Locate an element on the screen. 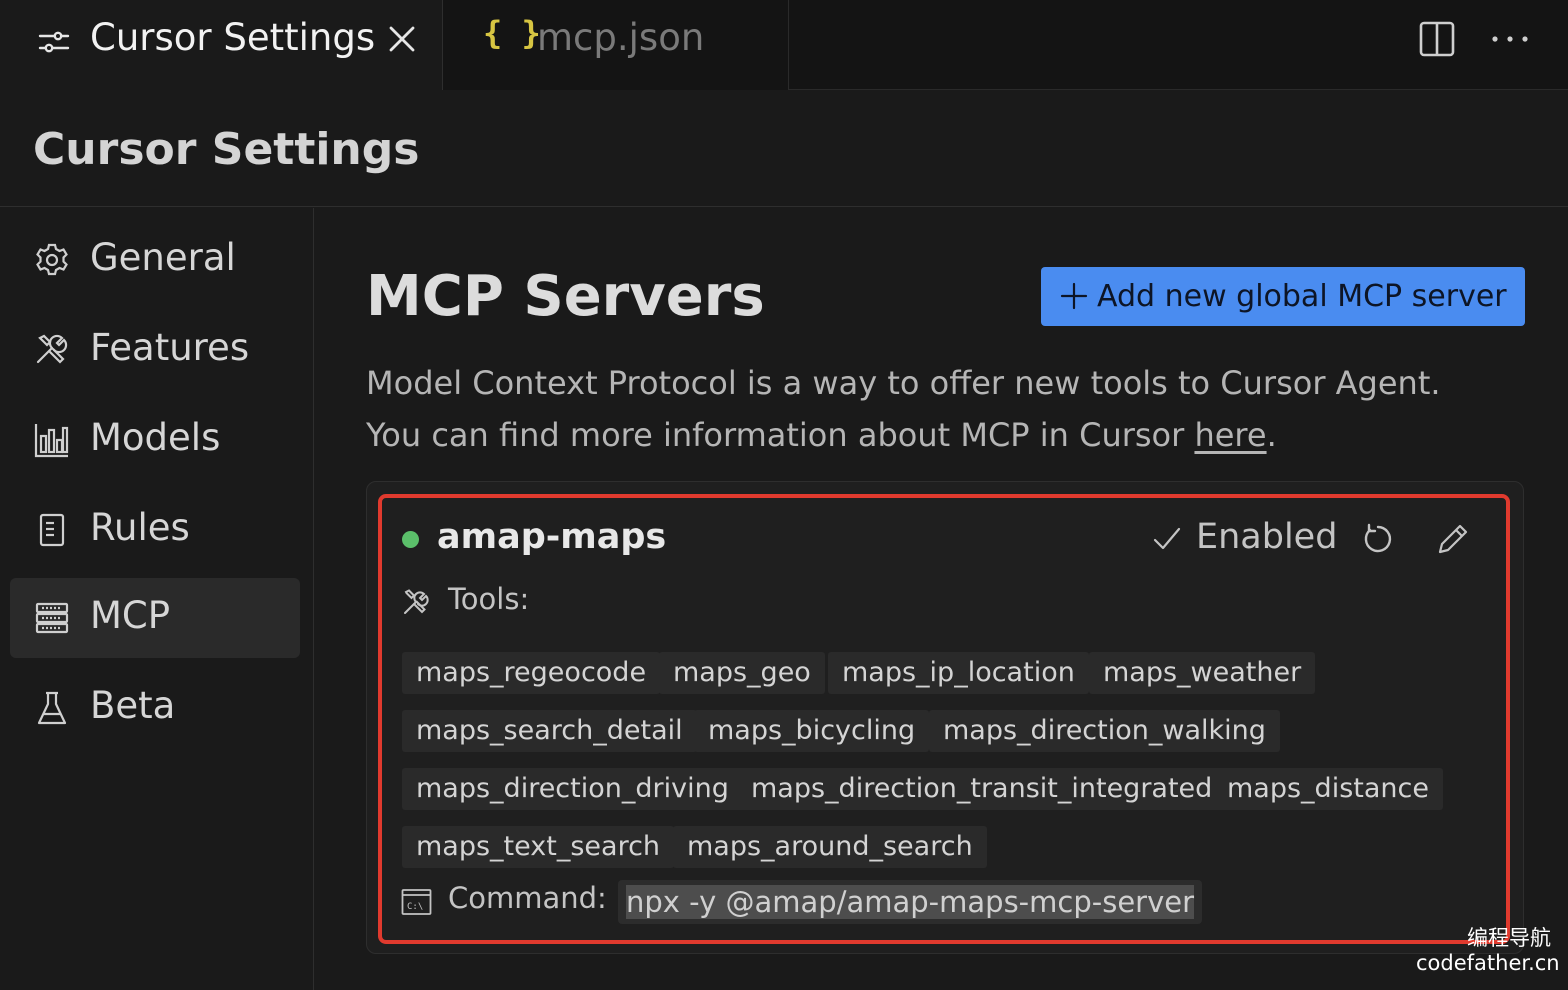 This screenshot has height=990, width=1568. terminal-icon: C:\ is located at coordinates (416, 902).